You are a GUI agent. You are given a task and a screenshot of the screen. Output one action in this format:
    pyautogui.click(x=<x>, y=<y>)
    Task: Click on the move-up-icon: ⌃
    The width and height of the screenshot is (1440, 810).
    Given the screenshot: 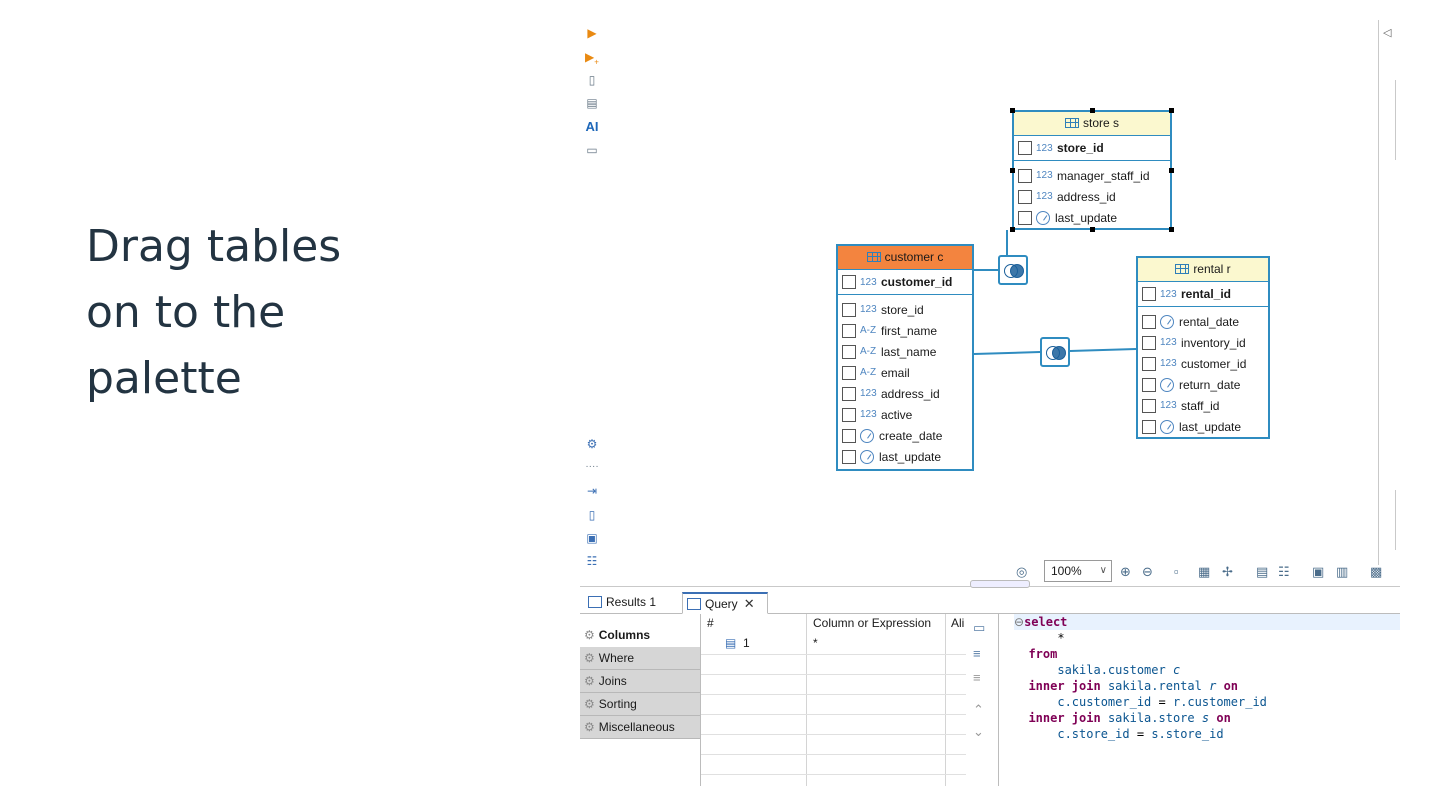 What is the action you would take?
    pyautogui.click(x=978, y=710)
    